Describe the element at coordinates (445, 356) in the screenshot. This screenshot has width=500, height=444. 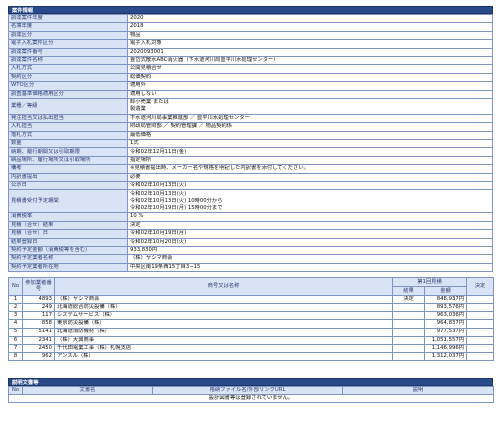
I see `bid-amount: 1,312,037円` at that location.